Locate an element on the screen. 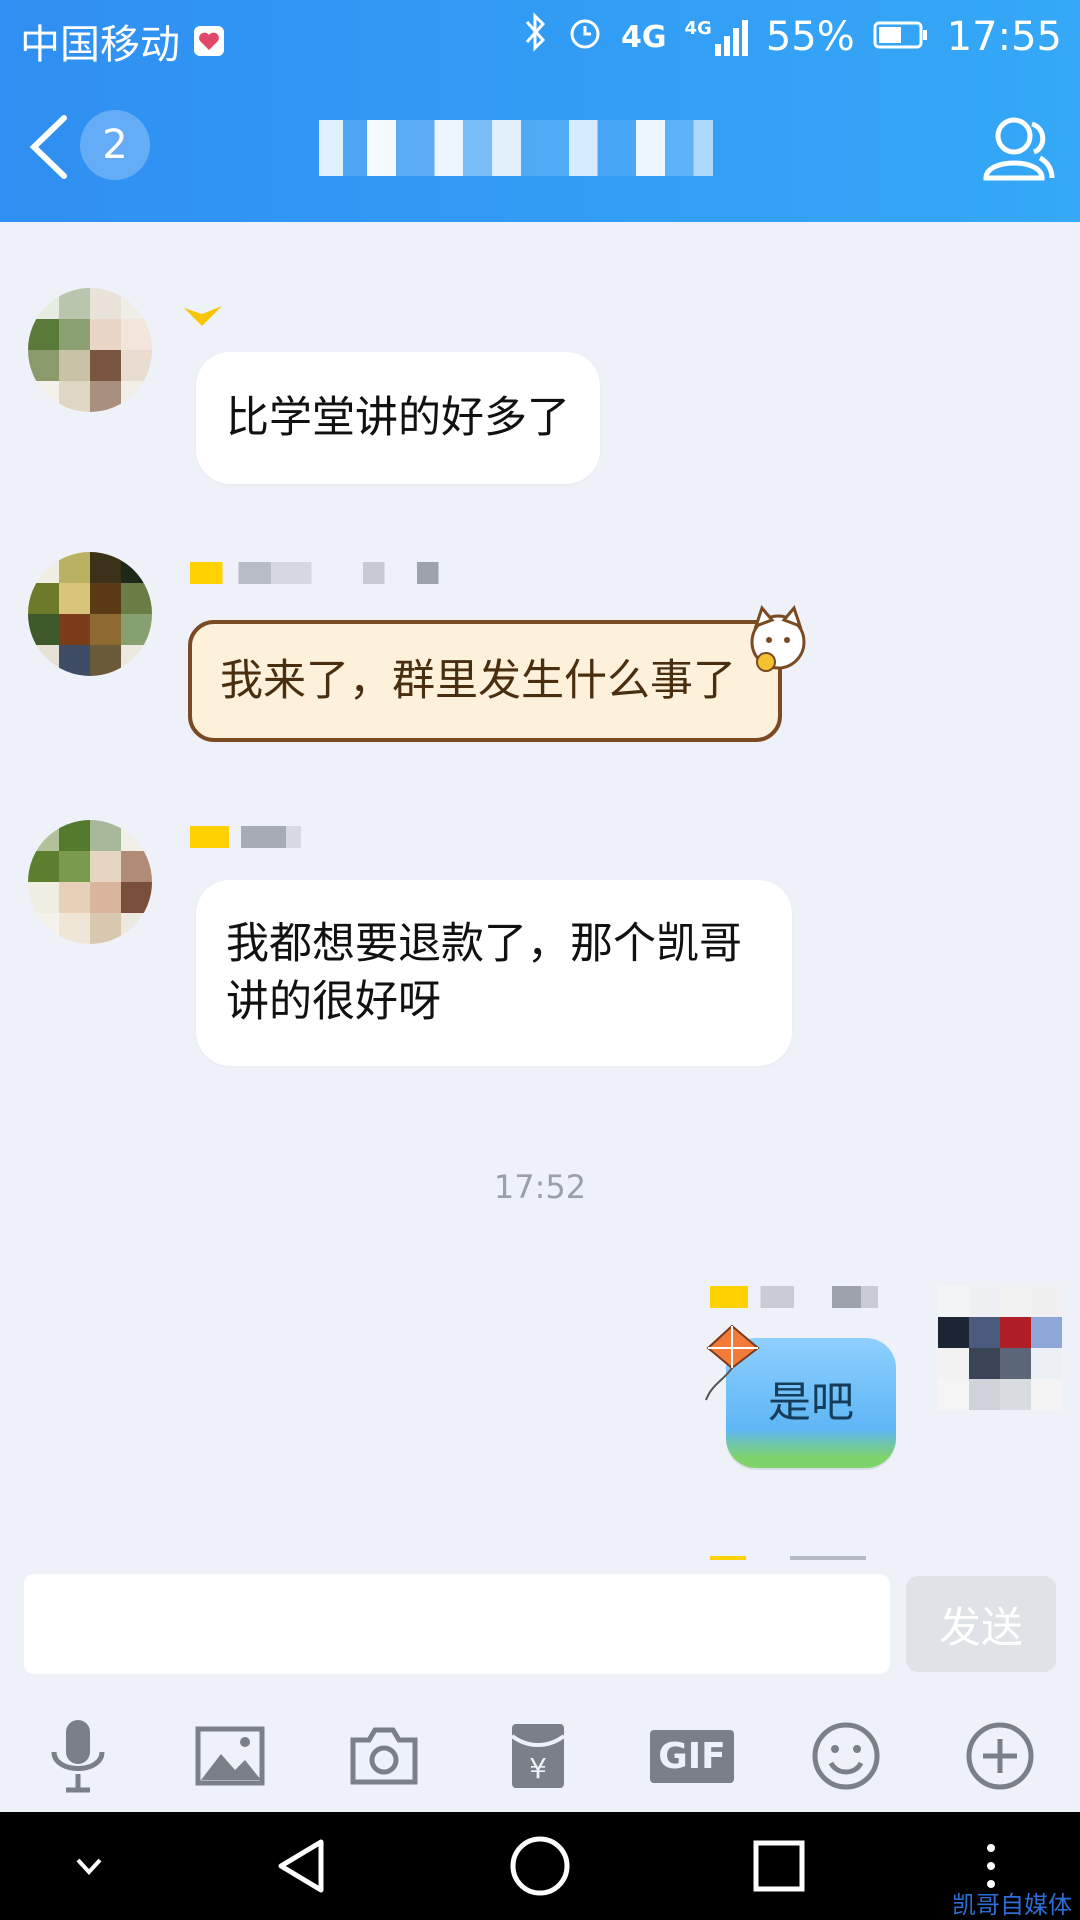 The image size is (1080, 1920). message-bubble-cat-theme: 我来了，群里发生什么事了 is located at coordinates (497, 673).